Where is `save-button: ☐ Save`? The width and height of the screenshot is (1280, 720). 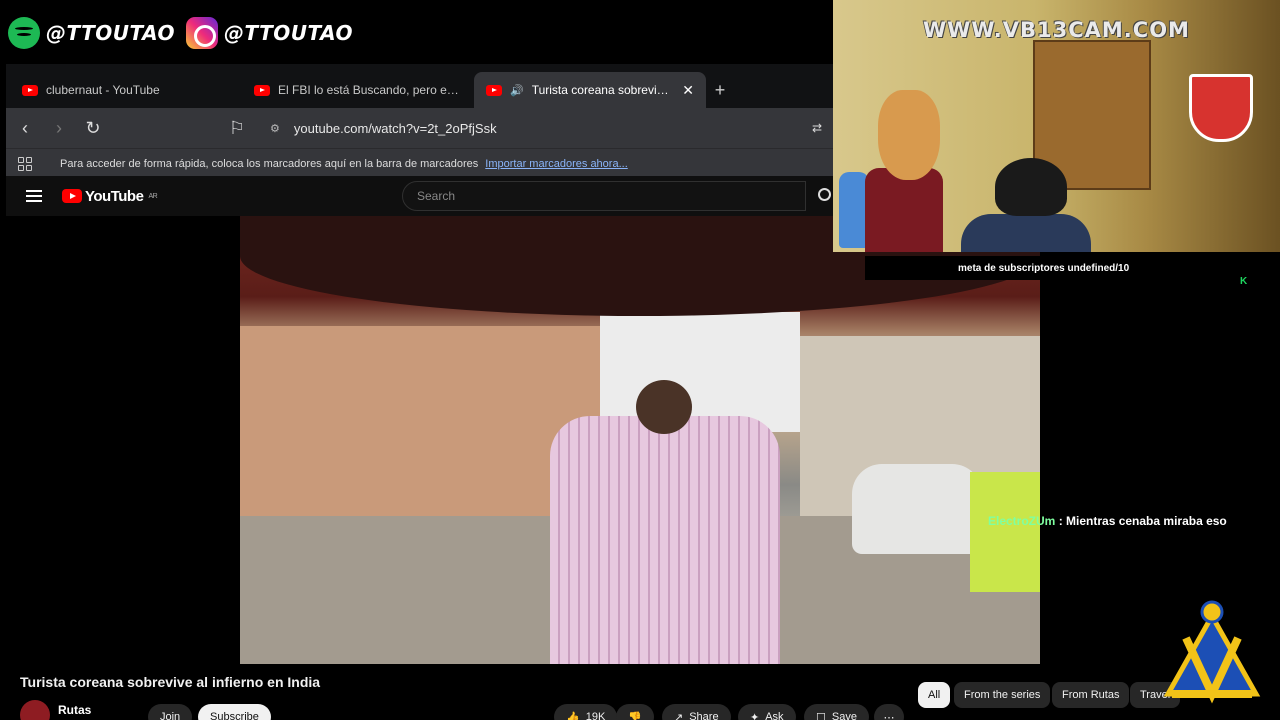
save-button: ☐ Save is located at coordinates (836, 712).